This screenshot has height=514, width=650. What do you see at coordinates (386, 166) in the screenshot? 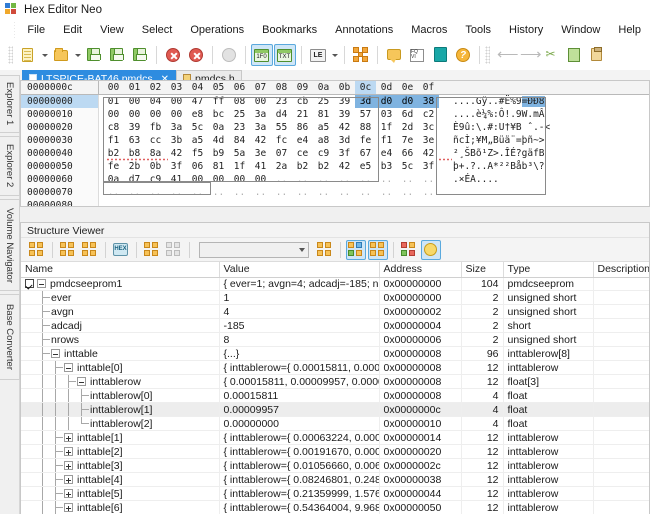
I see `hex-byte: b3` at bounding box center [386, 166].